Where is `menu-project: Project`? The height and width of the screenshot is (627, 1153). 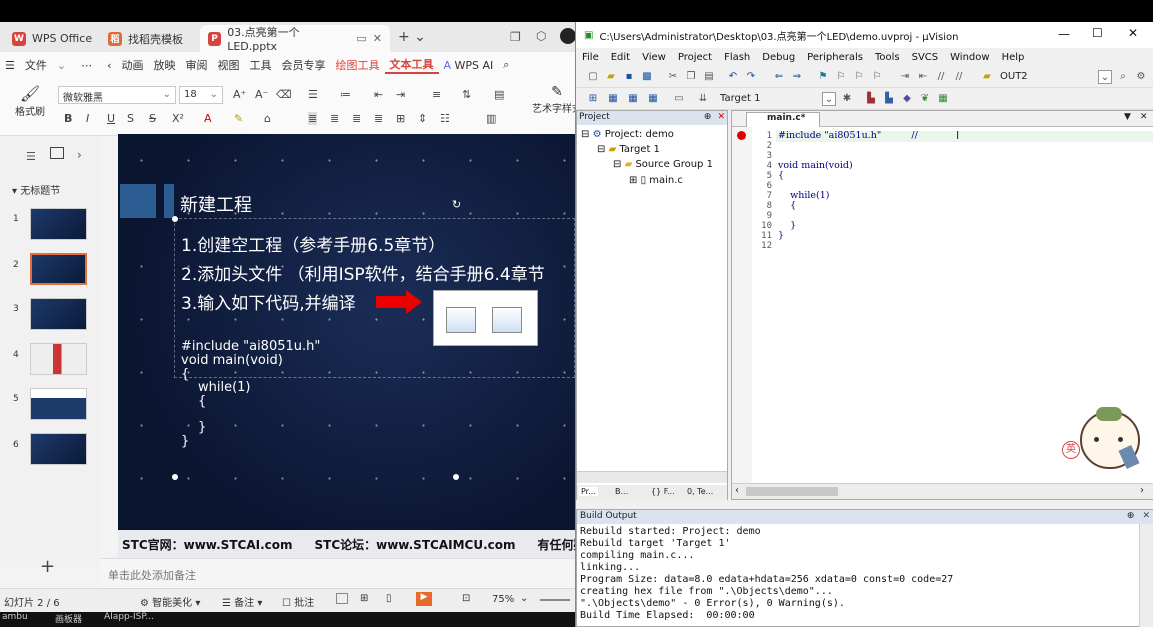 menu-project: Project is located at coordinates (695, 57).